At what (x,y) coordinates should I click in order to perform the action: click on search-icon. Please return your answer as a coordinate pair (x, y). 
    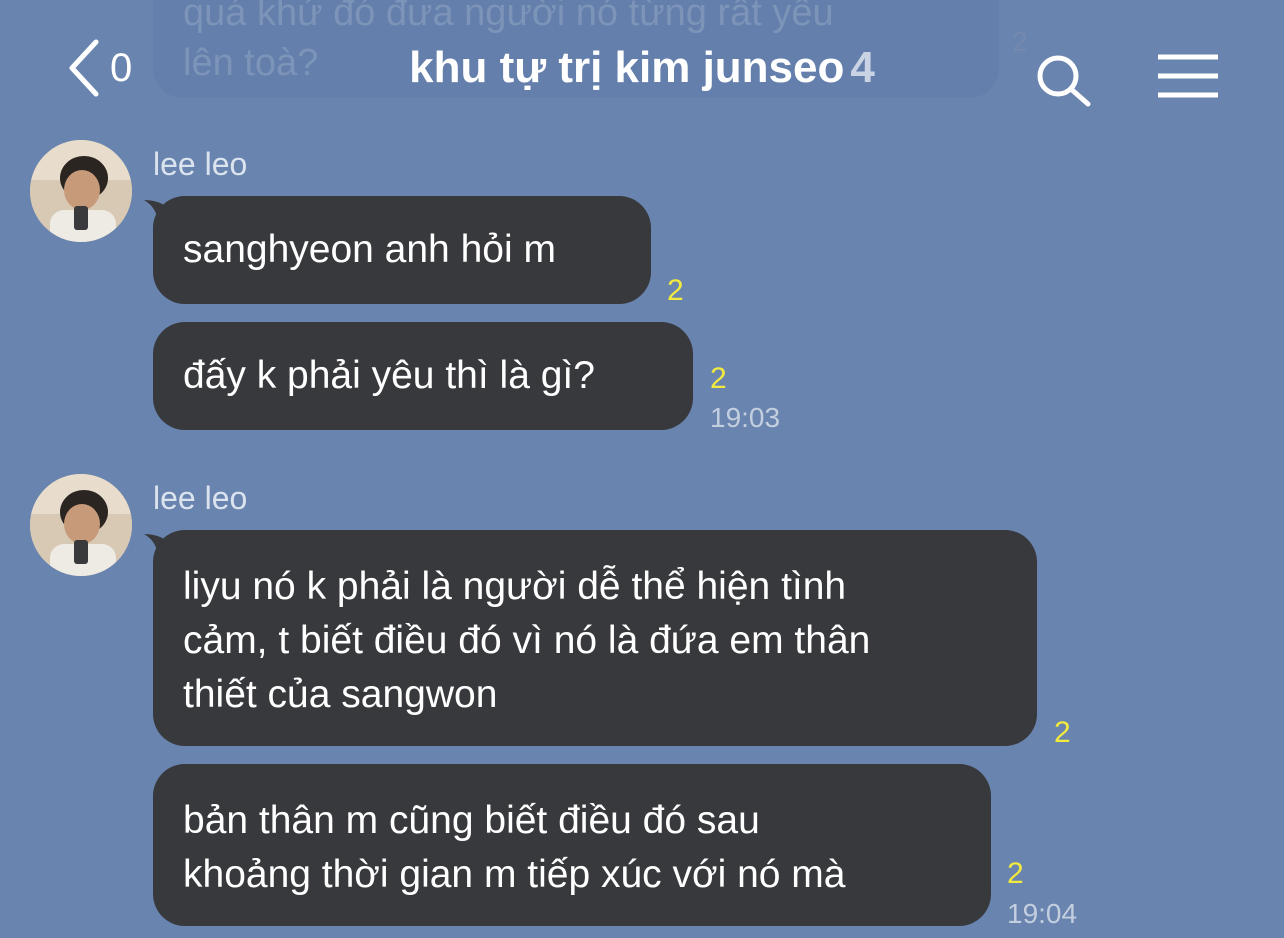
    Looking at the image, I should click on (1064, 83).